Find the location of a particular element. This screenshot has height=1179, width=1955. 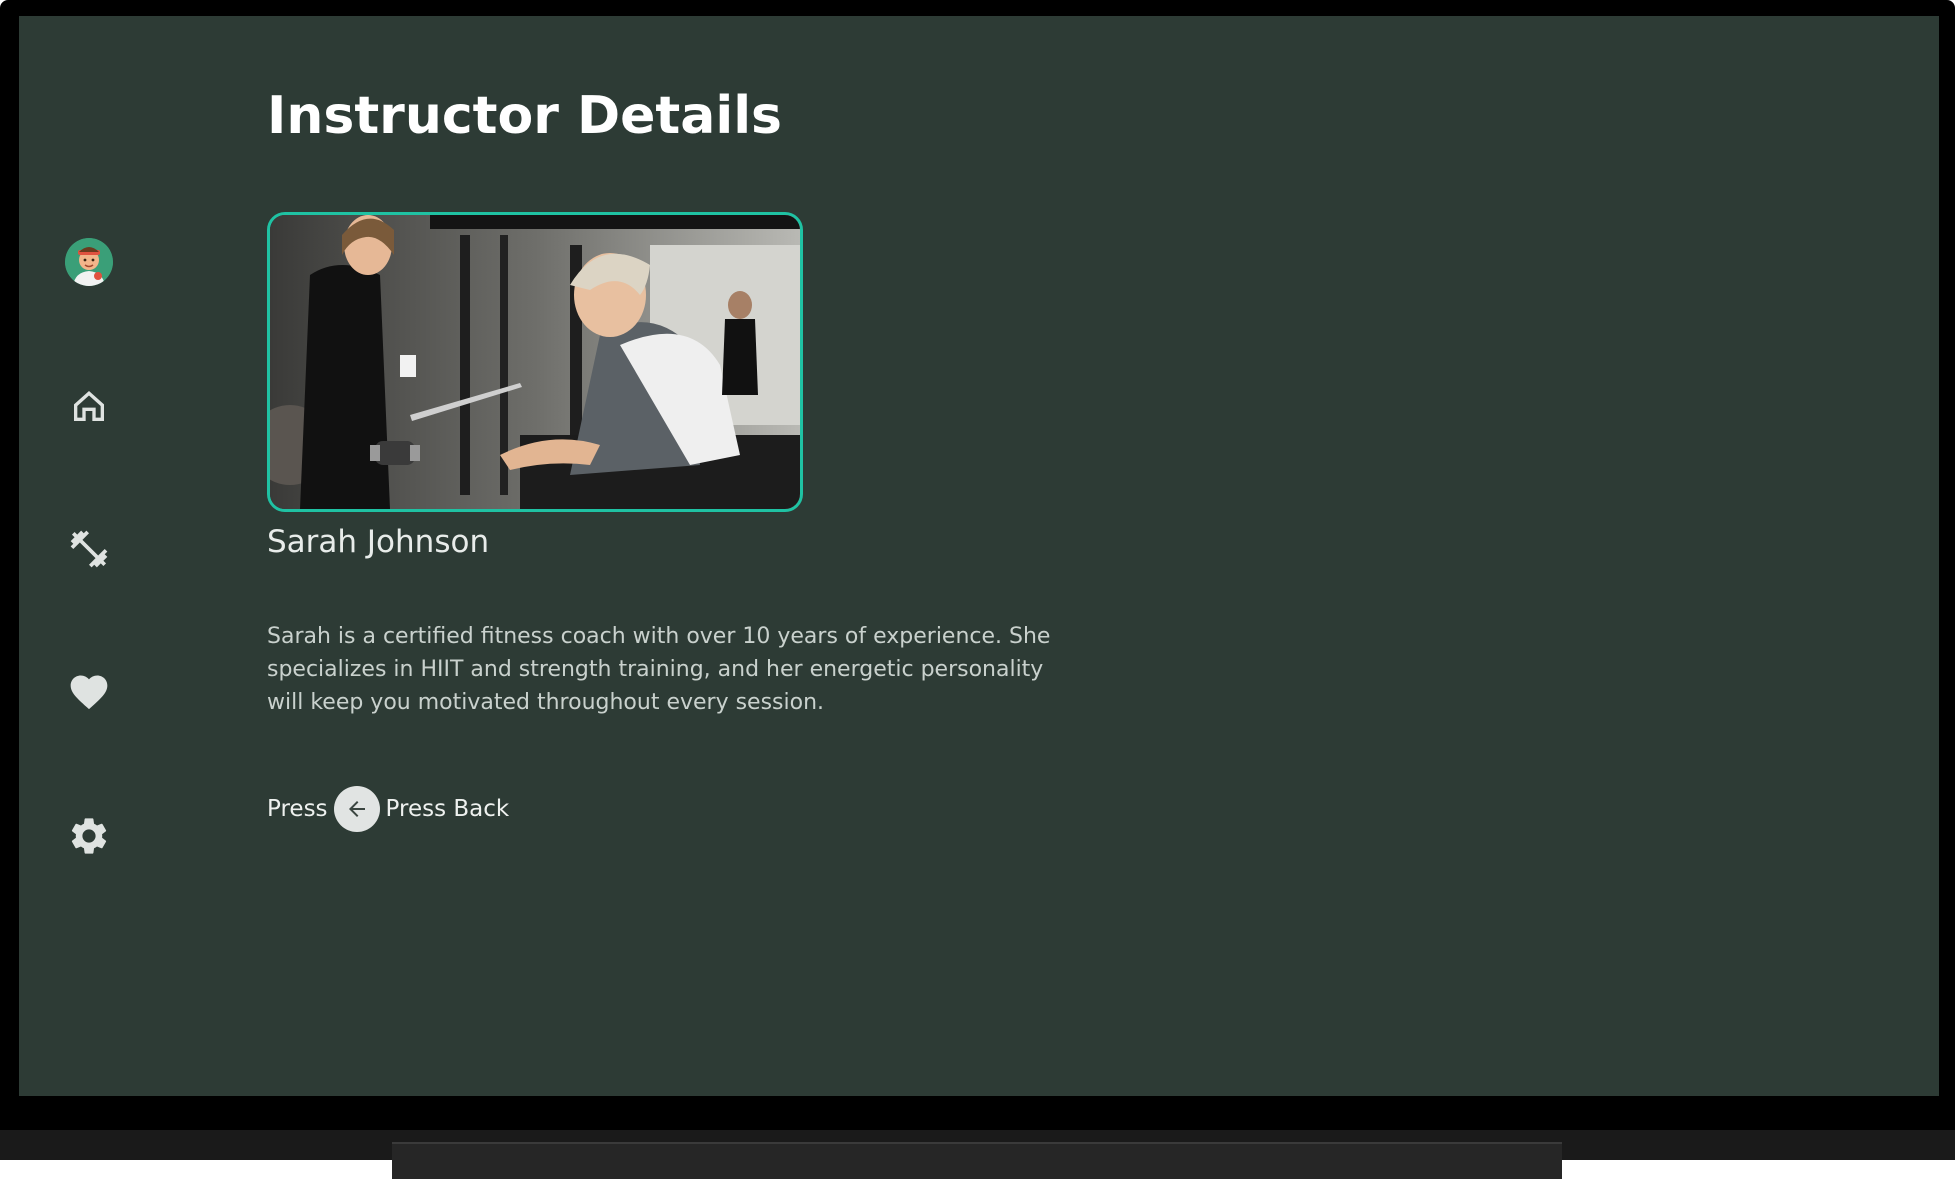

dumbbell-icon is located at coordinates (89, 549).